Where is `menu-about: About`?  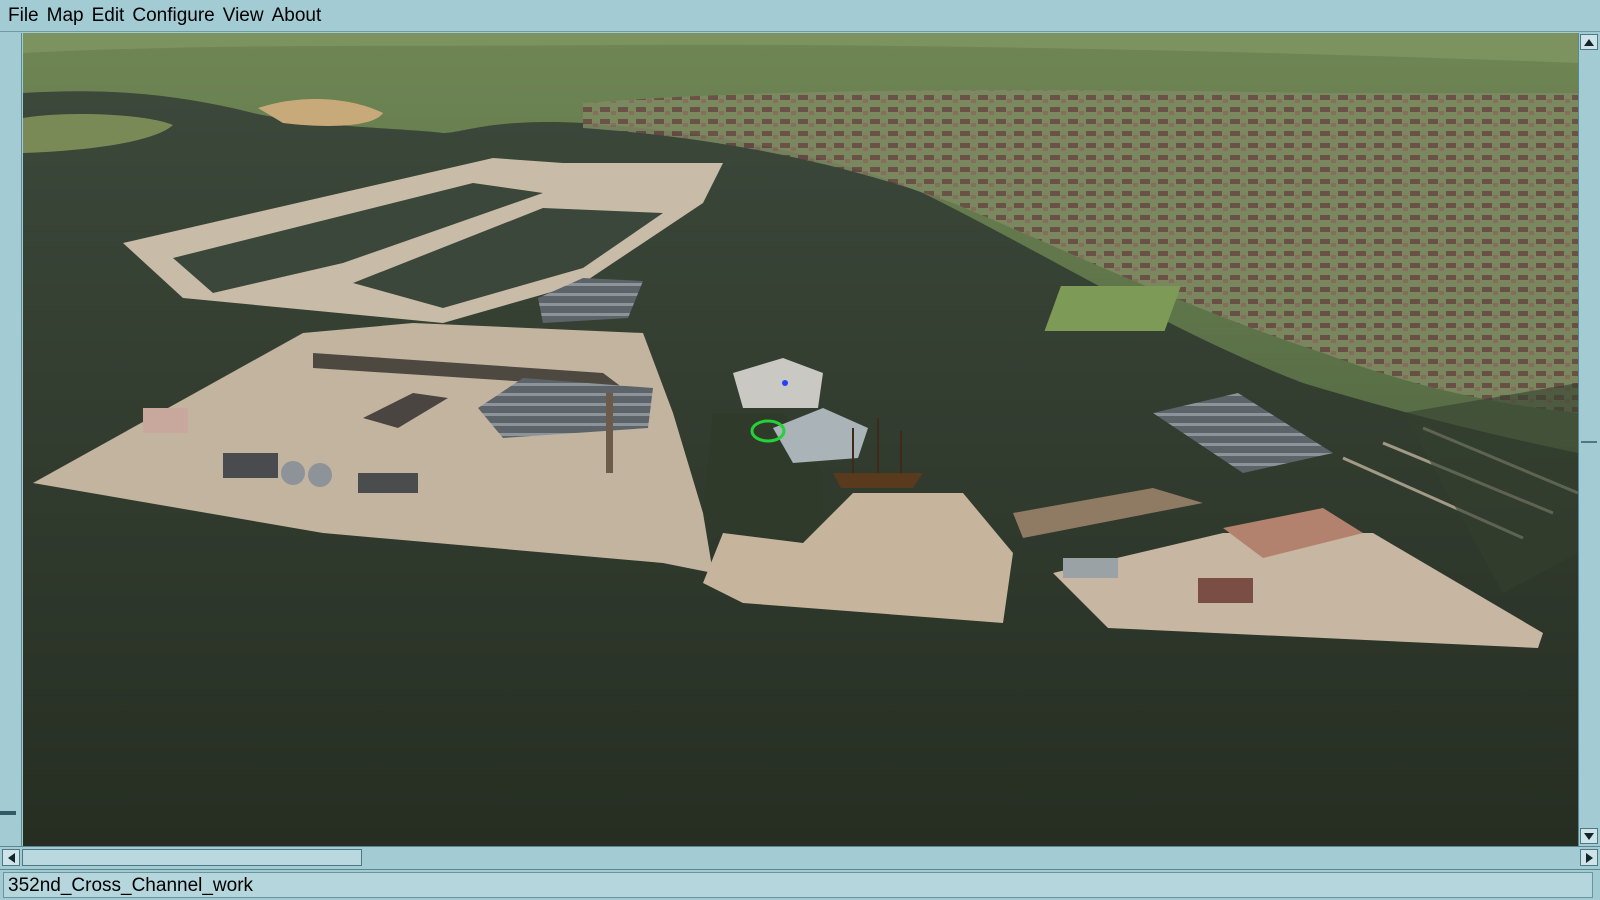
menu-about: About is located at coordinates (297, 16).